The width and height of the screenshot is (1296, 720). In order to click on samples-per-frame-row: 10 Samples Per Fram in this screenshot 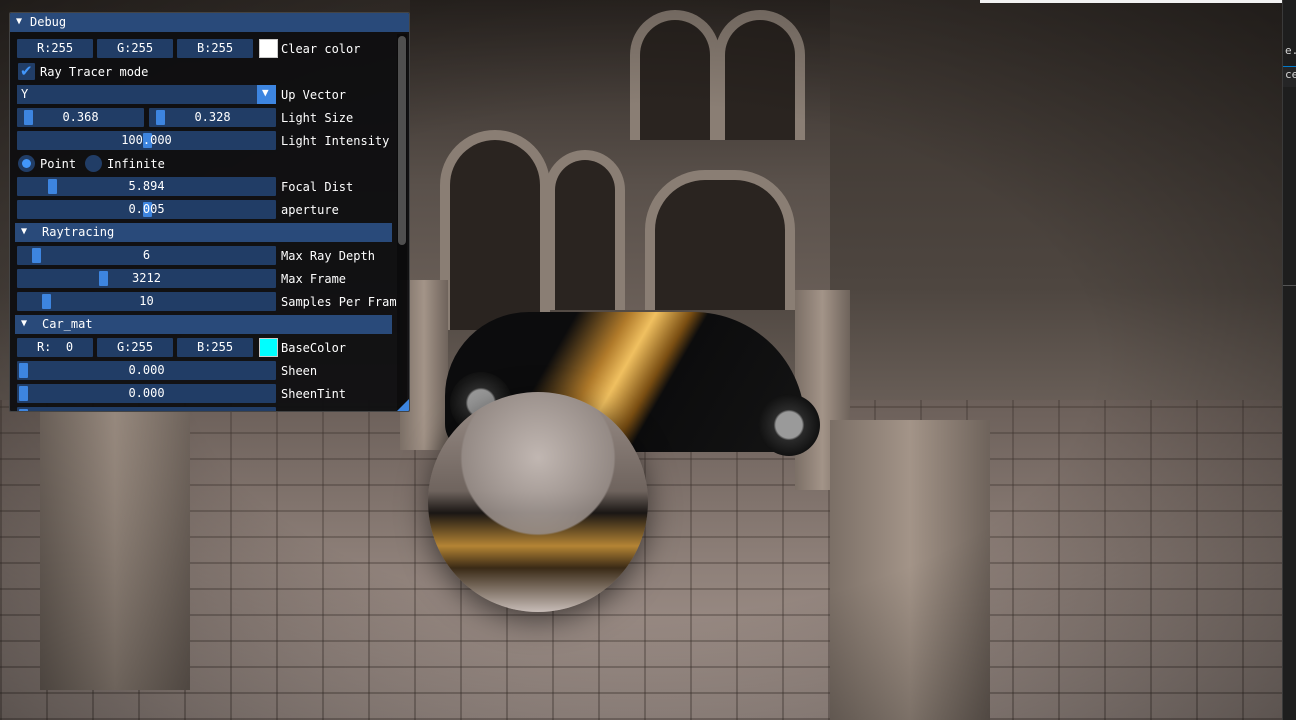, I will do `click(209, 302)`.